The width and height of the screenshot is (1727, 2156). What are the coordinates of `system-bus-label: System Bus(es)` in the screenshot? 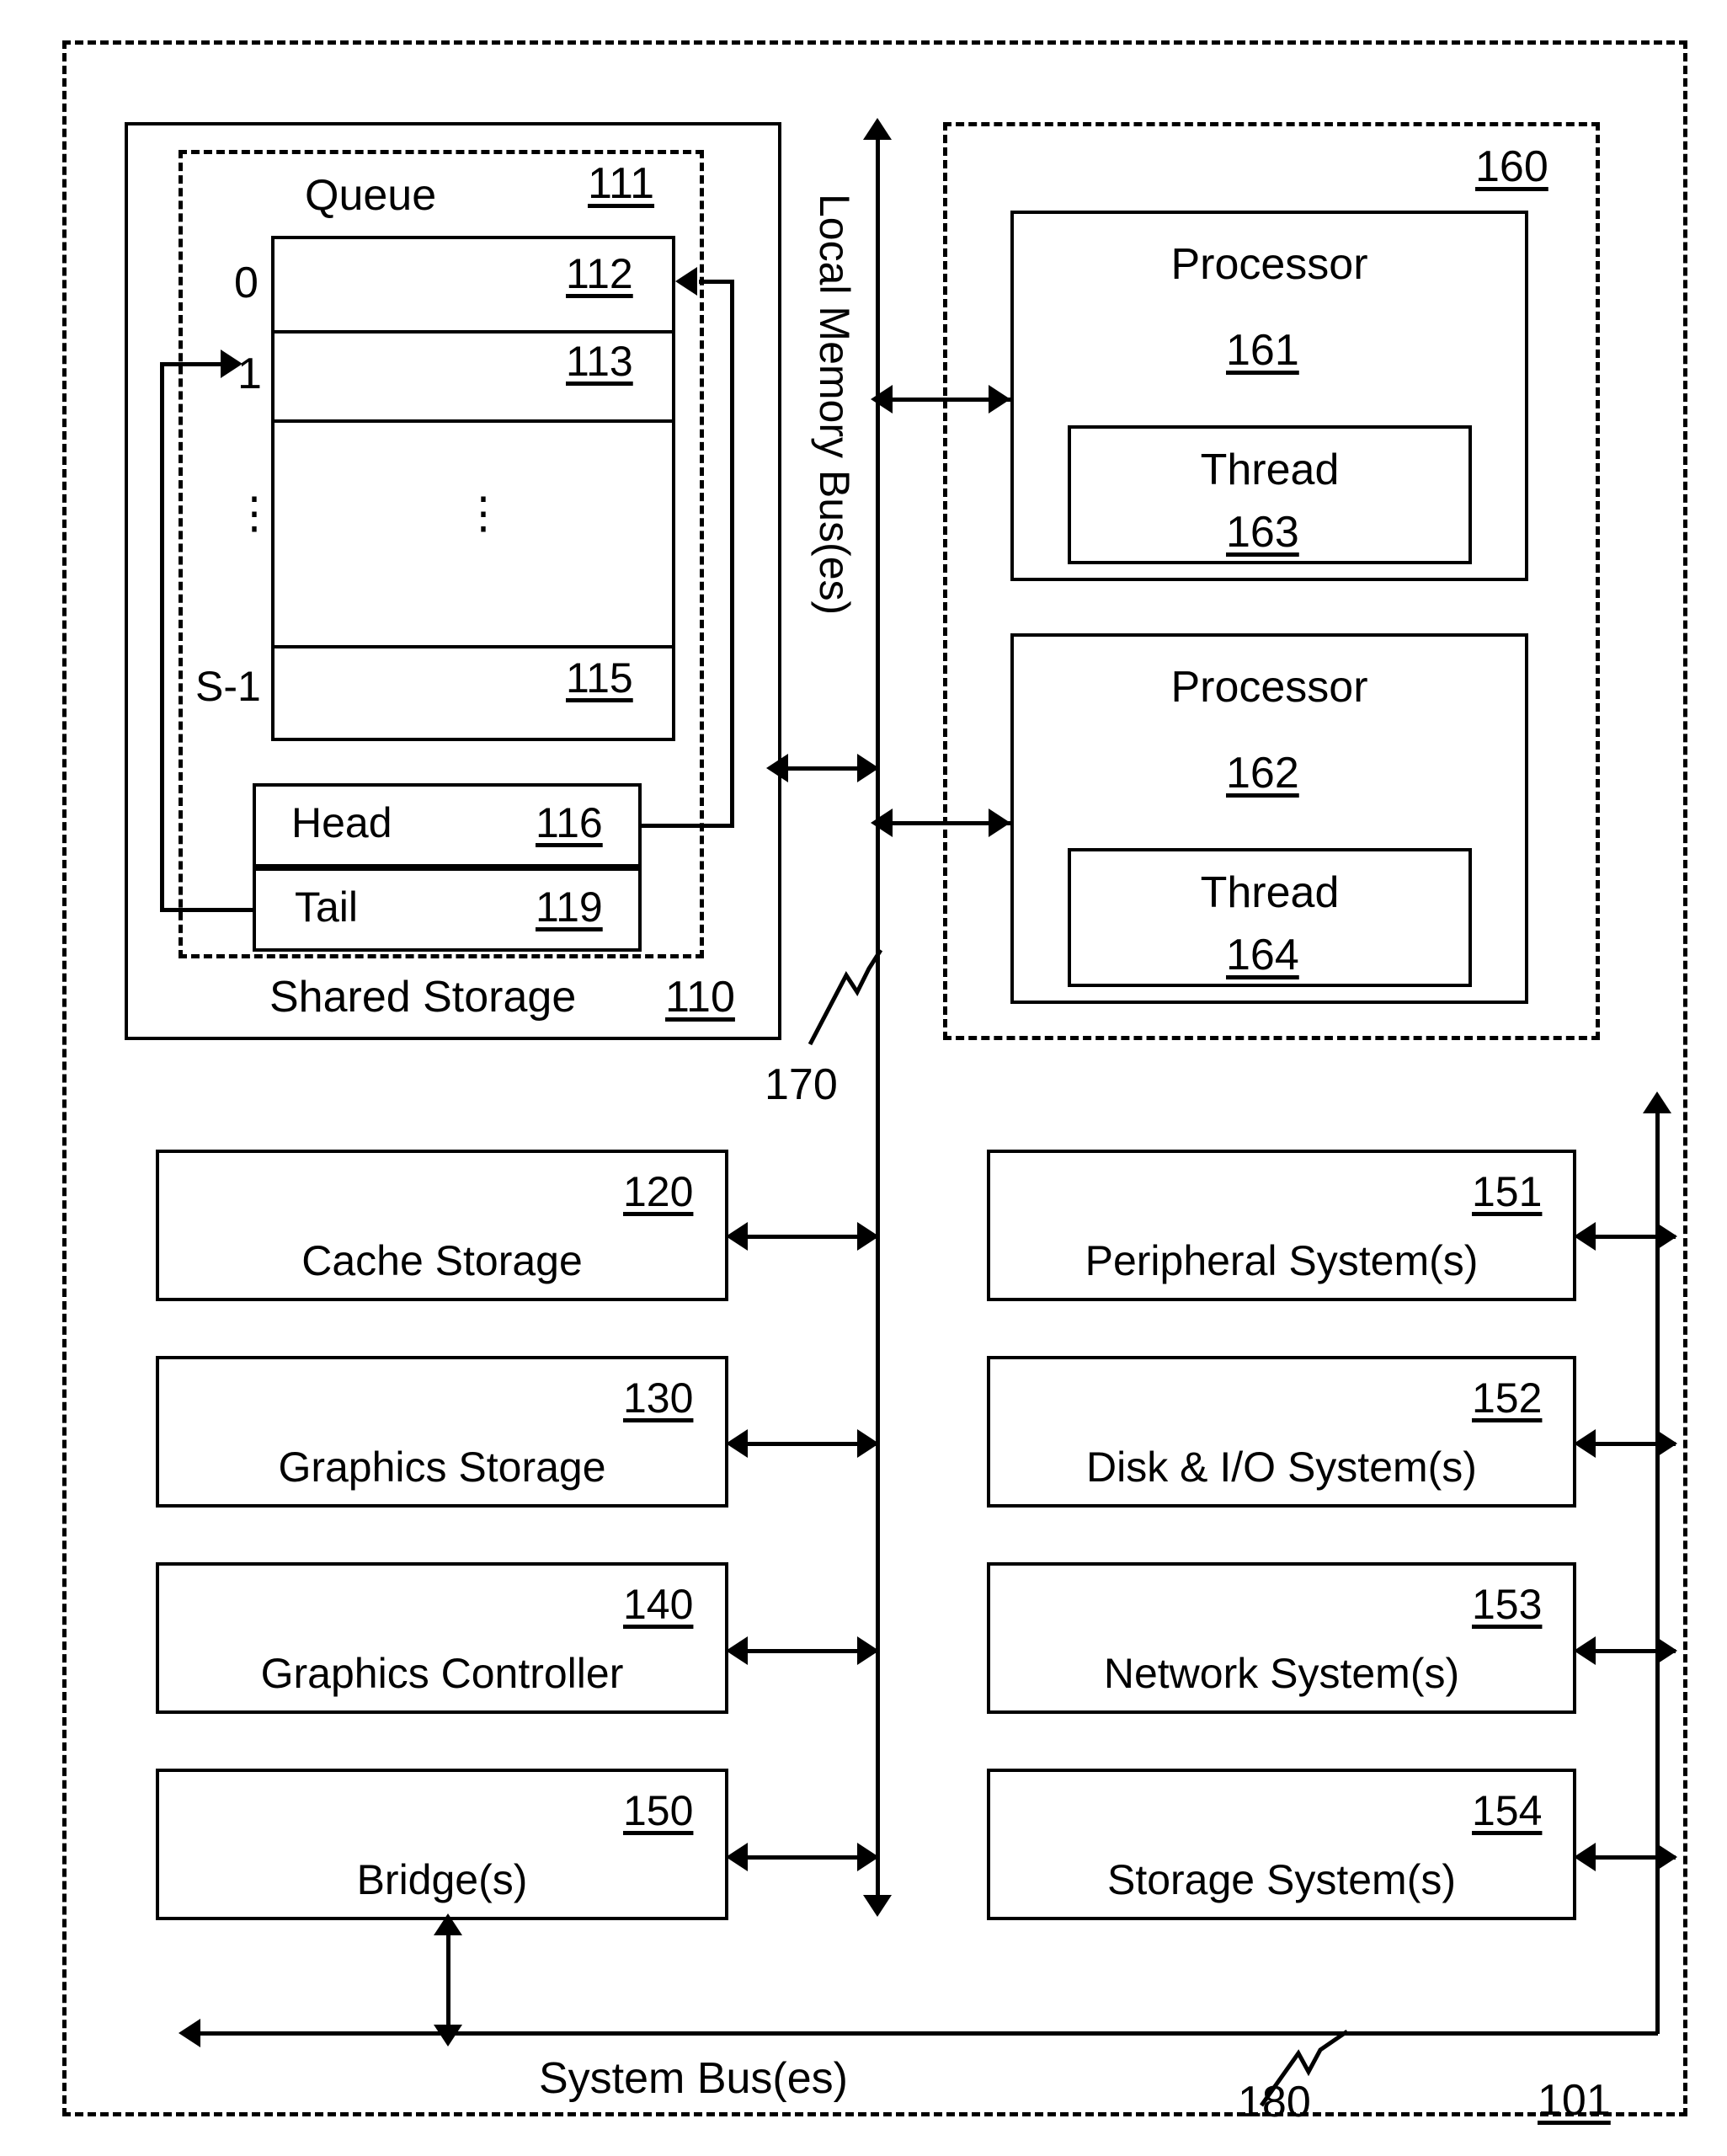 It's located at (693, 2078).